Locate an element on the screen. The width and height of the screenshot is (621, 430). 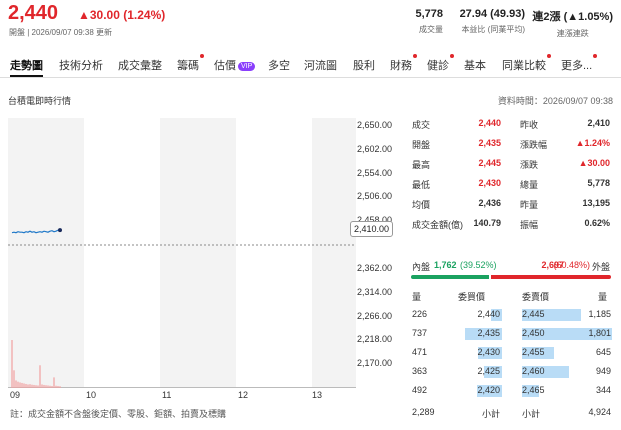
x-tick: 10 is located at coordinates (91, 395).